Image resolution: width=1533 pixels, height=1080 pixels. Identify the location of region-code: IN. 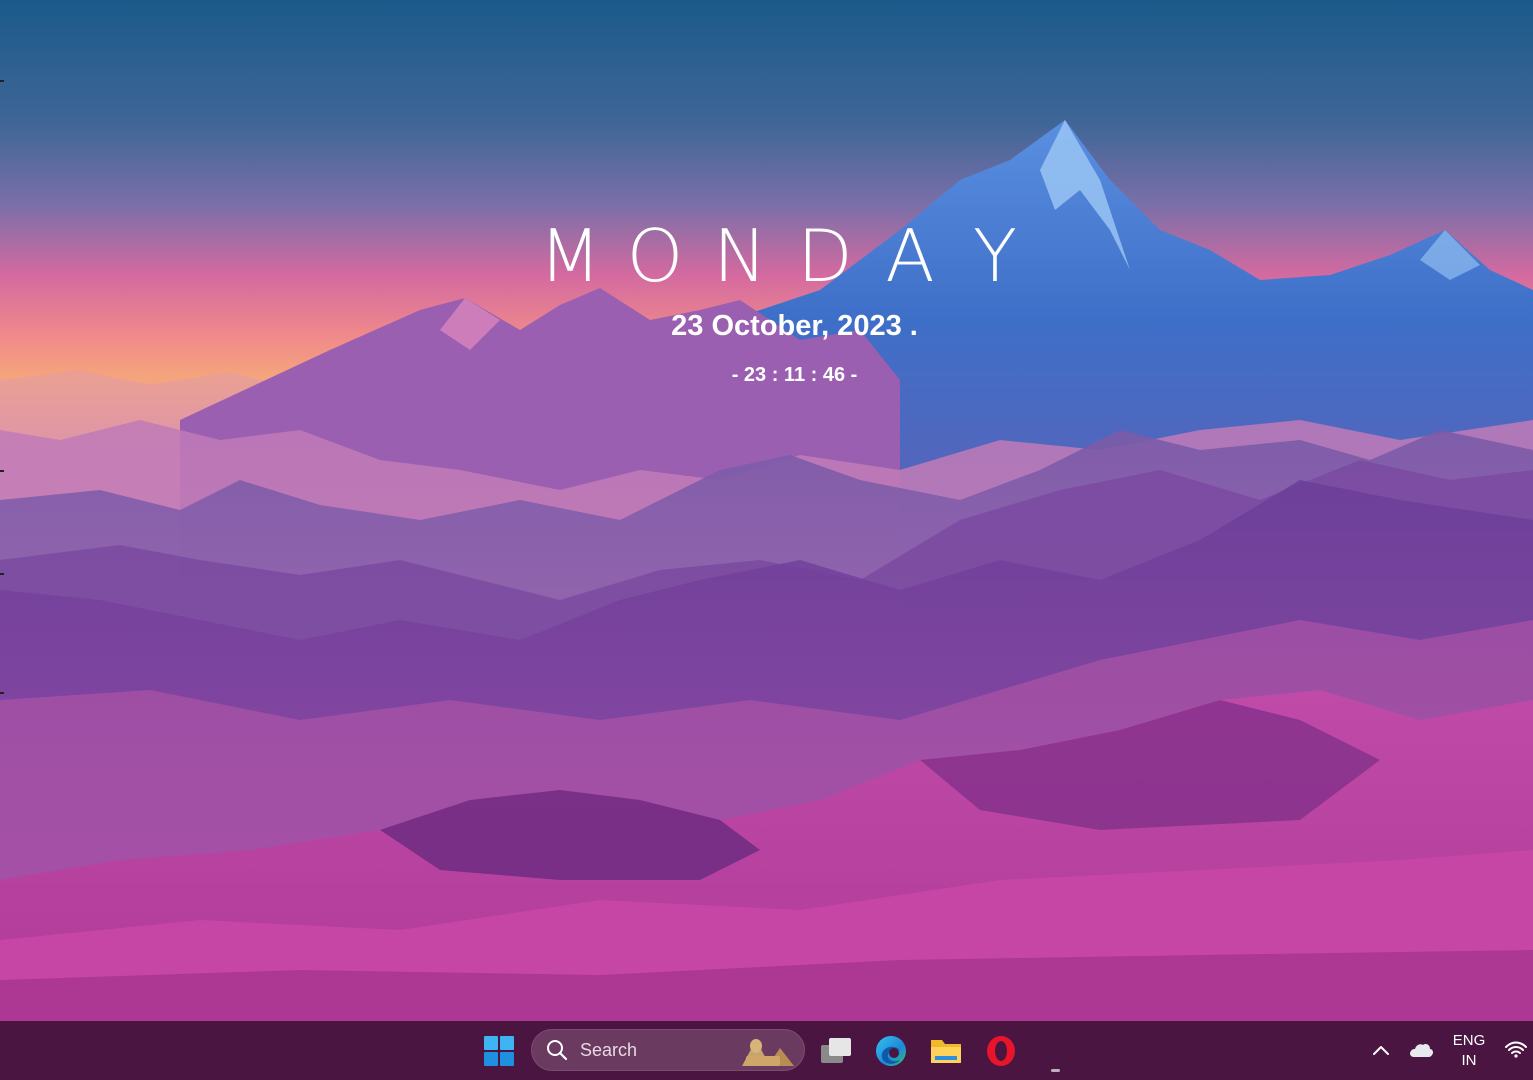
(1469, 1060).